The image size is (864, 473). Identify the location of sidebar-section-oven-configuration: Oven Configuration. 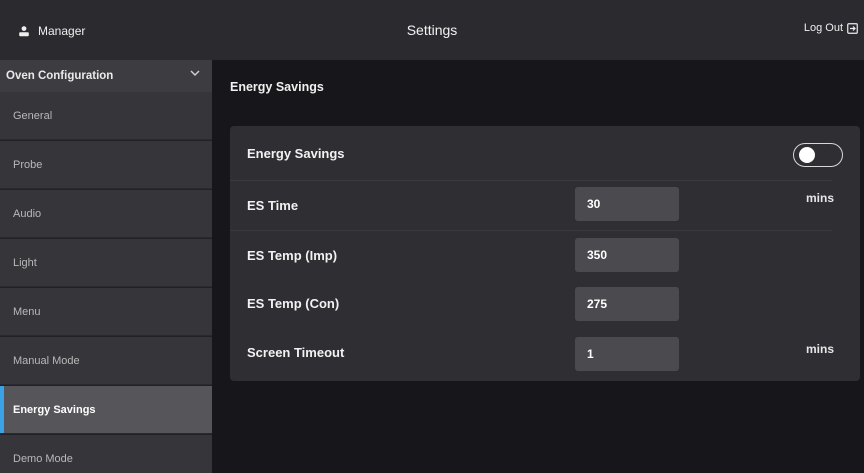
(106, 76).